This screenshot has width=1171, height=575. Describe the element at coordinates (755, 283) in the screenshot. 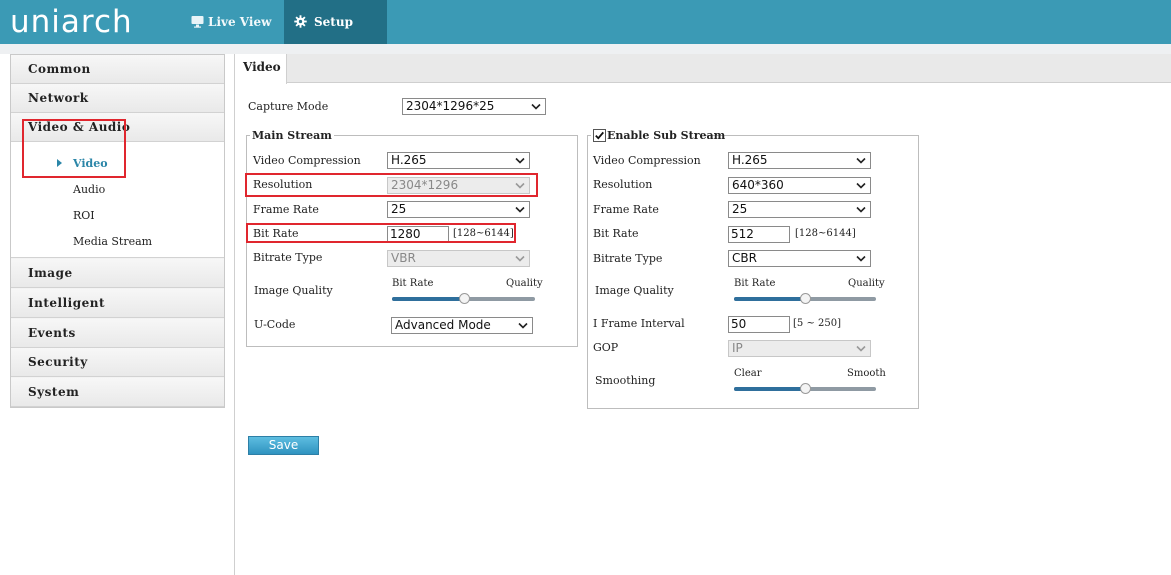

I see `sub-image-quality-left-label: Bit Rate` at that location.